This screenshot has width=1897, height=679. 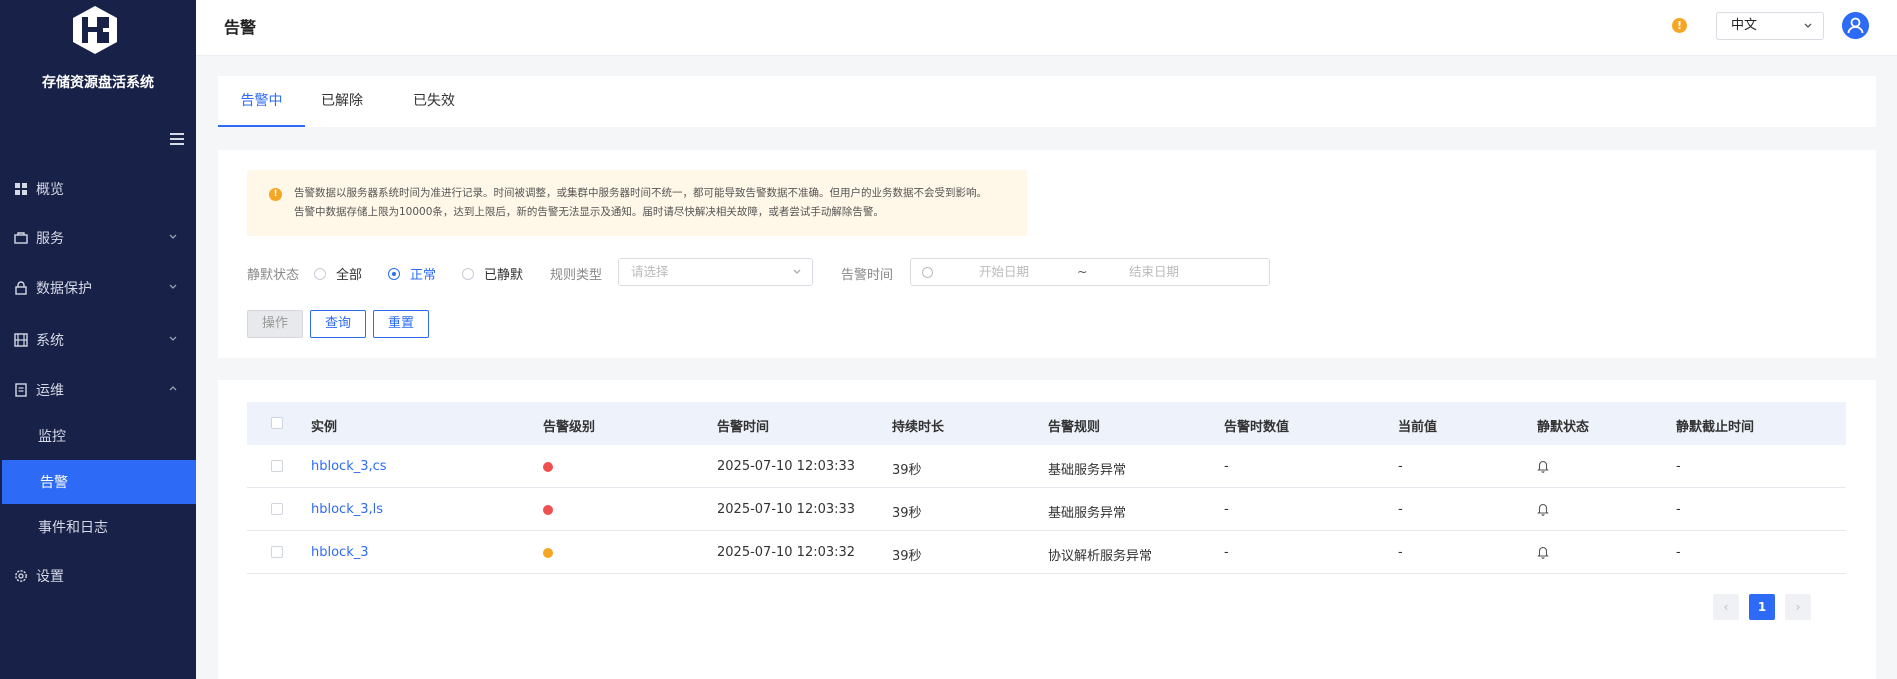 What do you see at coordinates (21, 390) in the screenshot?
I see `document-icon` at bounding box center [21, 390].